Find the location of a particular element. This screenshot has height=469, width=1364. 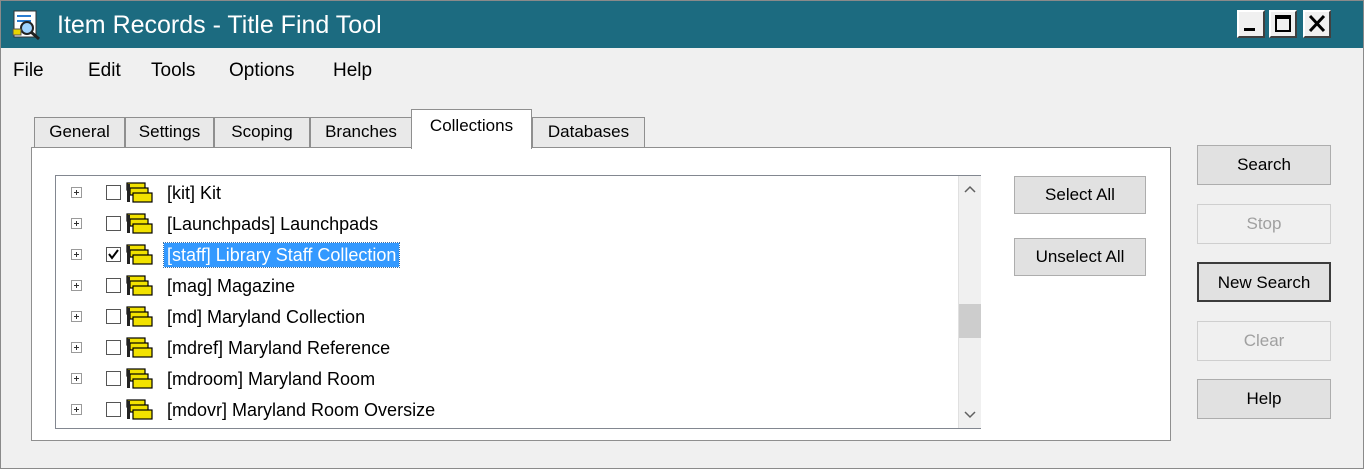

list-item: [mdroom] Maryland Room is located at coordinates (506, 379).